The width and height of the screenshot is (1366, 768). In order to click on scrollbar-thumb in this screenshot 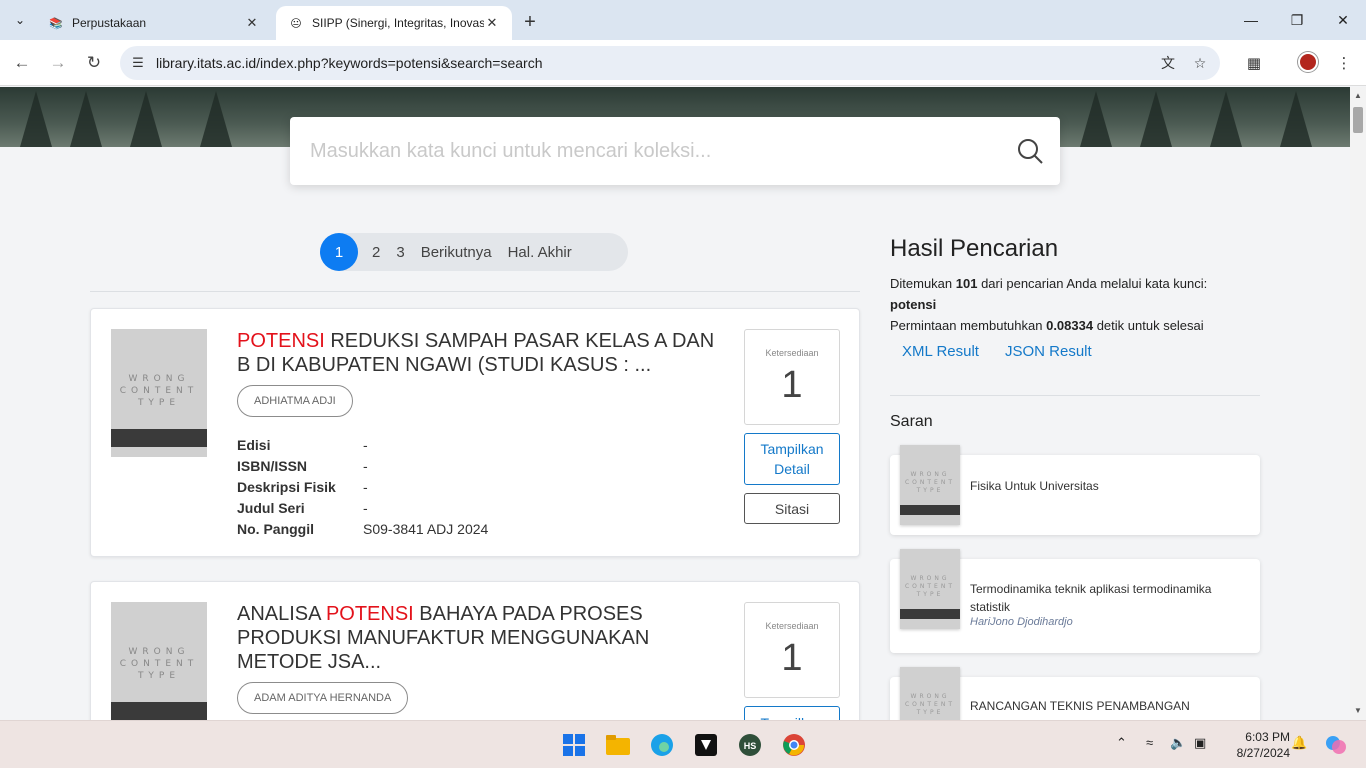, I will do `click(1358, 120)`.